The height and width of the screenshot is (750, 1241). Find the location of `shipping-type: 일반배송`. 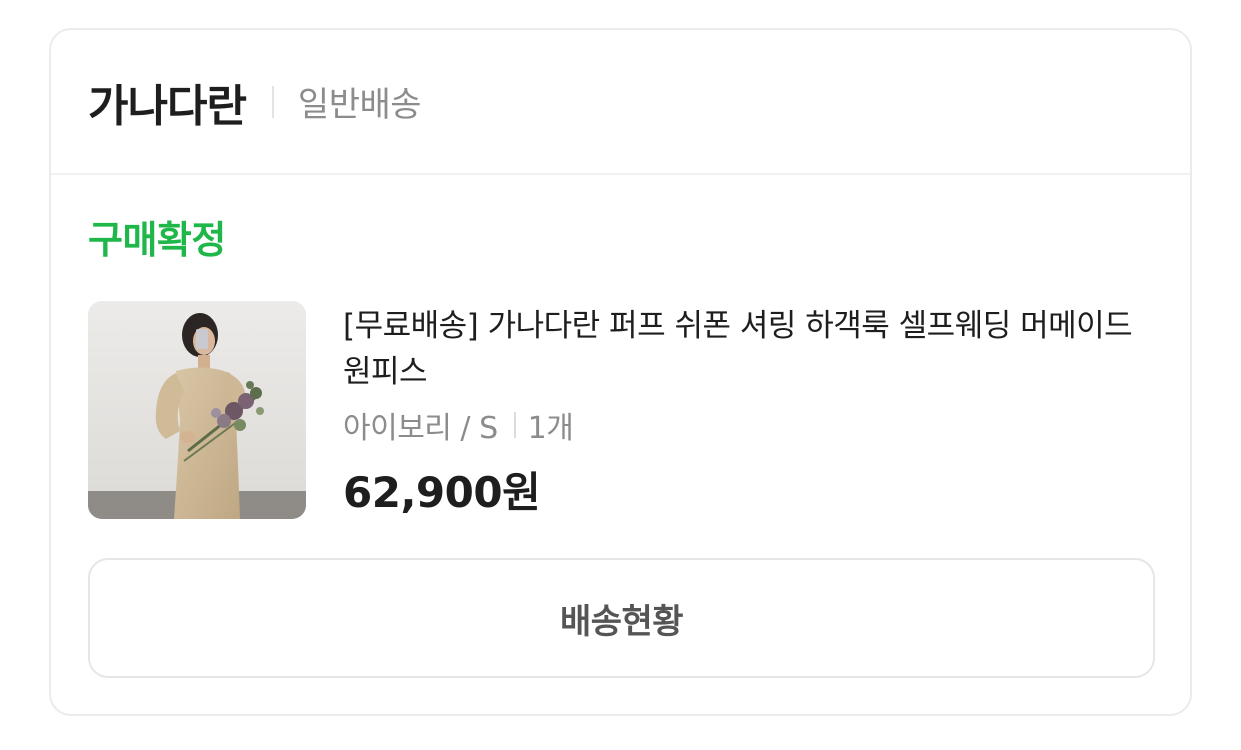

shipping-type: 일반배송 is located at coordinates (359, 105).